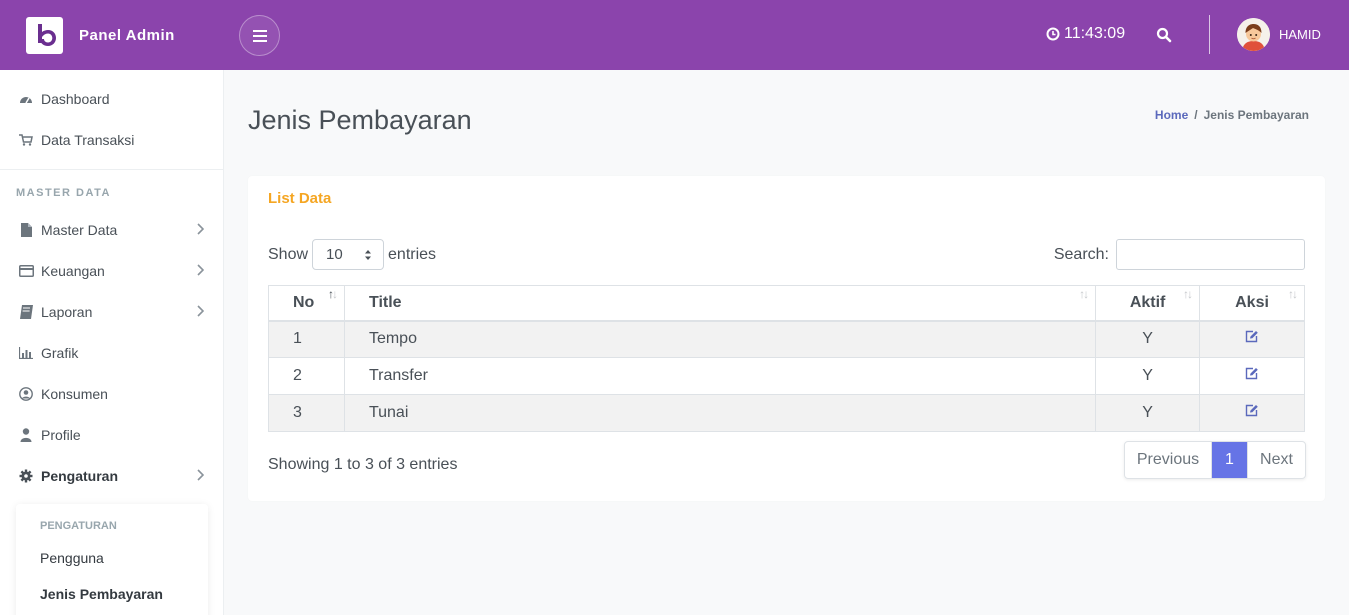 The image size is (1349, 615). I want to click on submenu-item-jenis-pembayaran: Jenis Pembayaran, so click(101, 594).